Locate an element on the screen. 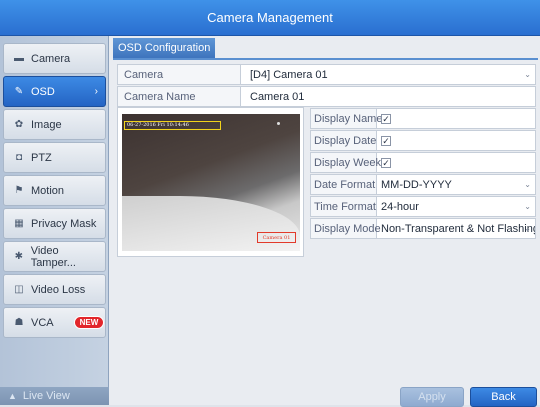 The image size is (540, 407). sidebar-item-ptz: ◘ PTZ is located at coordinates (54, 157).